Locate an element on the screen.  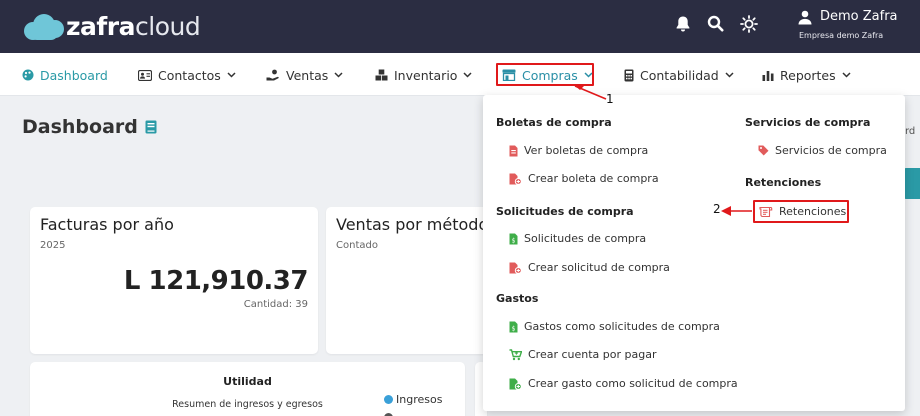
nav-reportes: Reportes is located at coordinates (806, 75).